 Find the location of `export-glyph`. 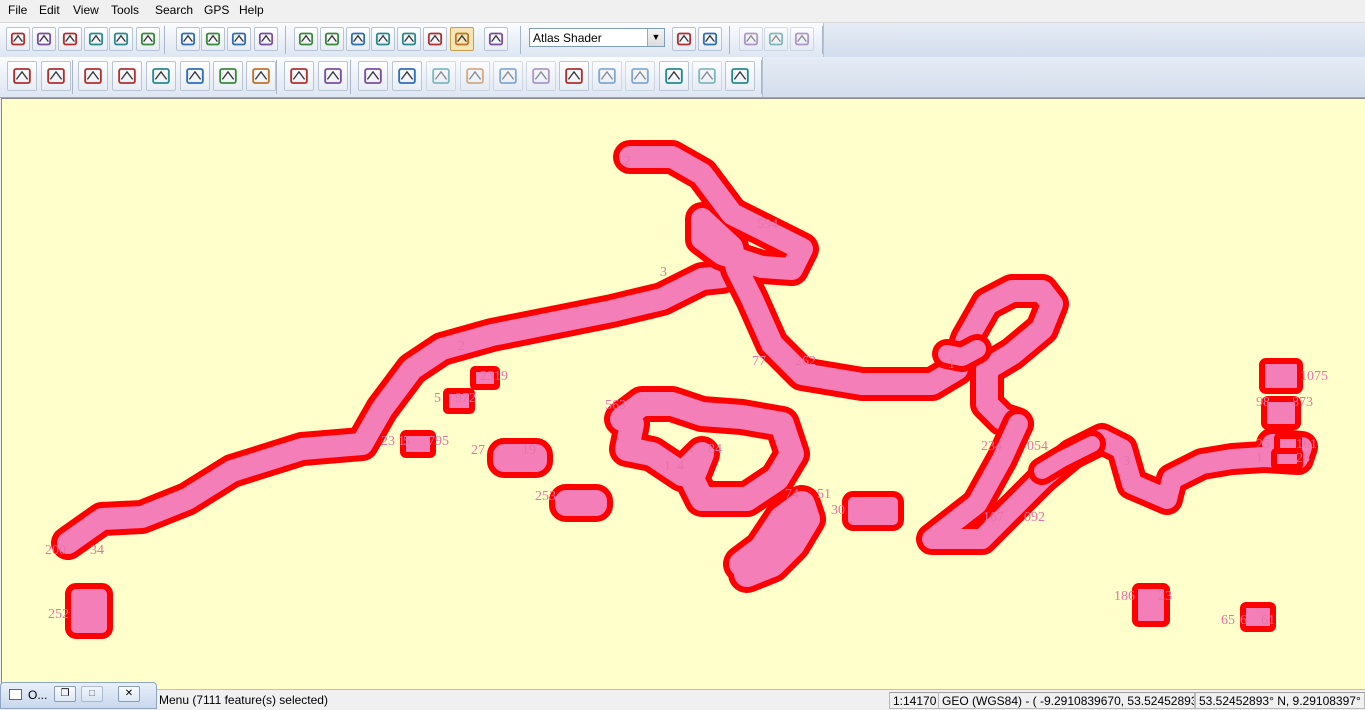

export-glyph is located at coordinates (121, 39).